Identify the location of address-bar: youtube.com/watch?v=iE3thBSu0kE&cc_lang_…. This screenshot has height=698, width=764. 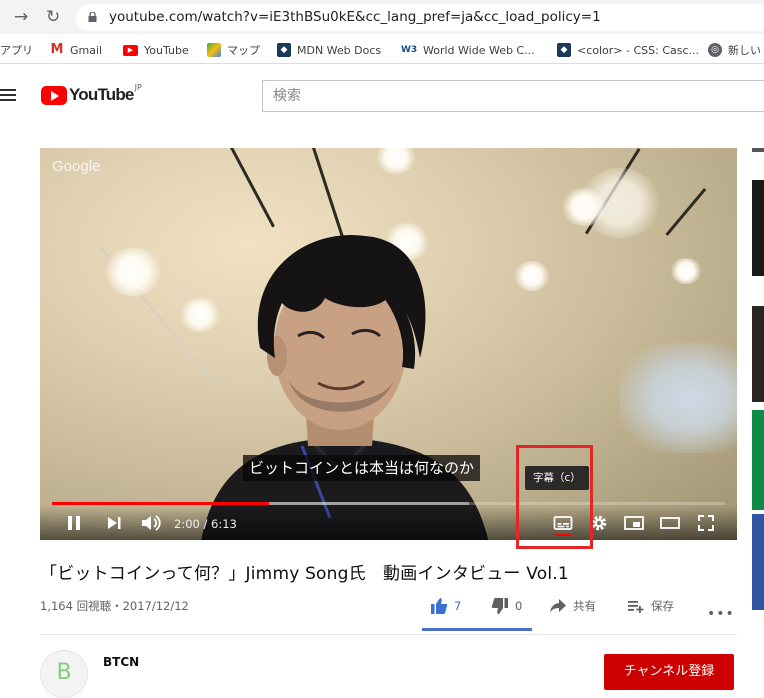
(420, 17).